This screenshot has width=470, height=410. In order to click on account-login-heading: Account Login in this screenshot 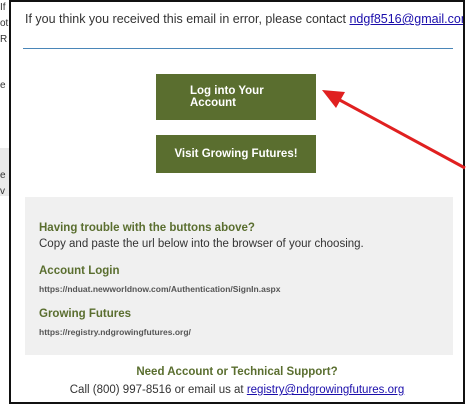, I will do `click(79, 271)`.